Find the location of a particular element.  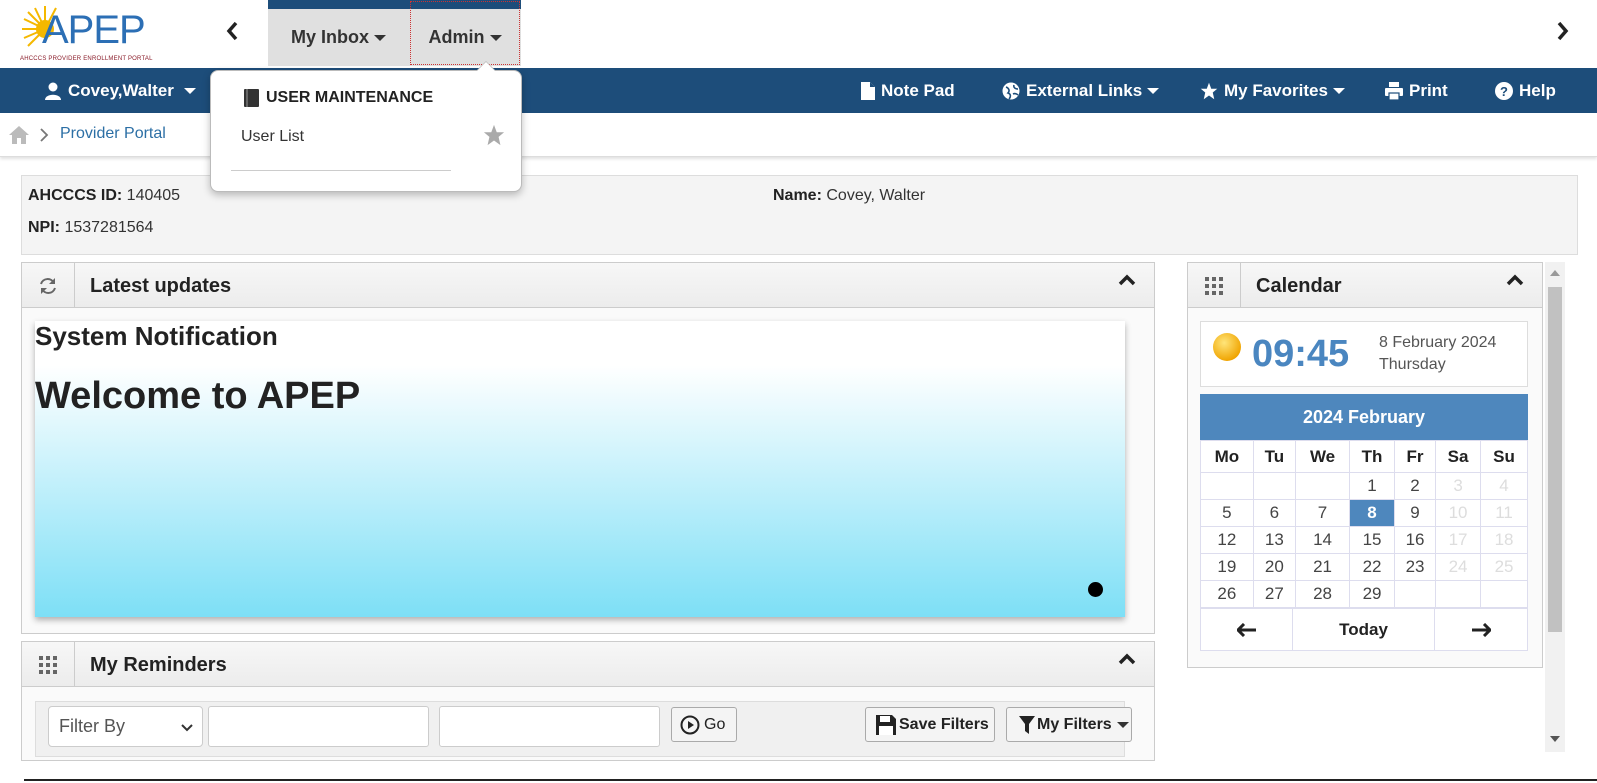

calendar-day: 7 is located at coordinates (1323, 513).